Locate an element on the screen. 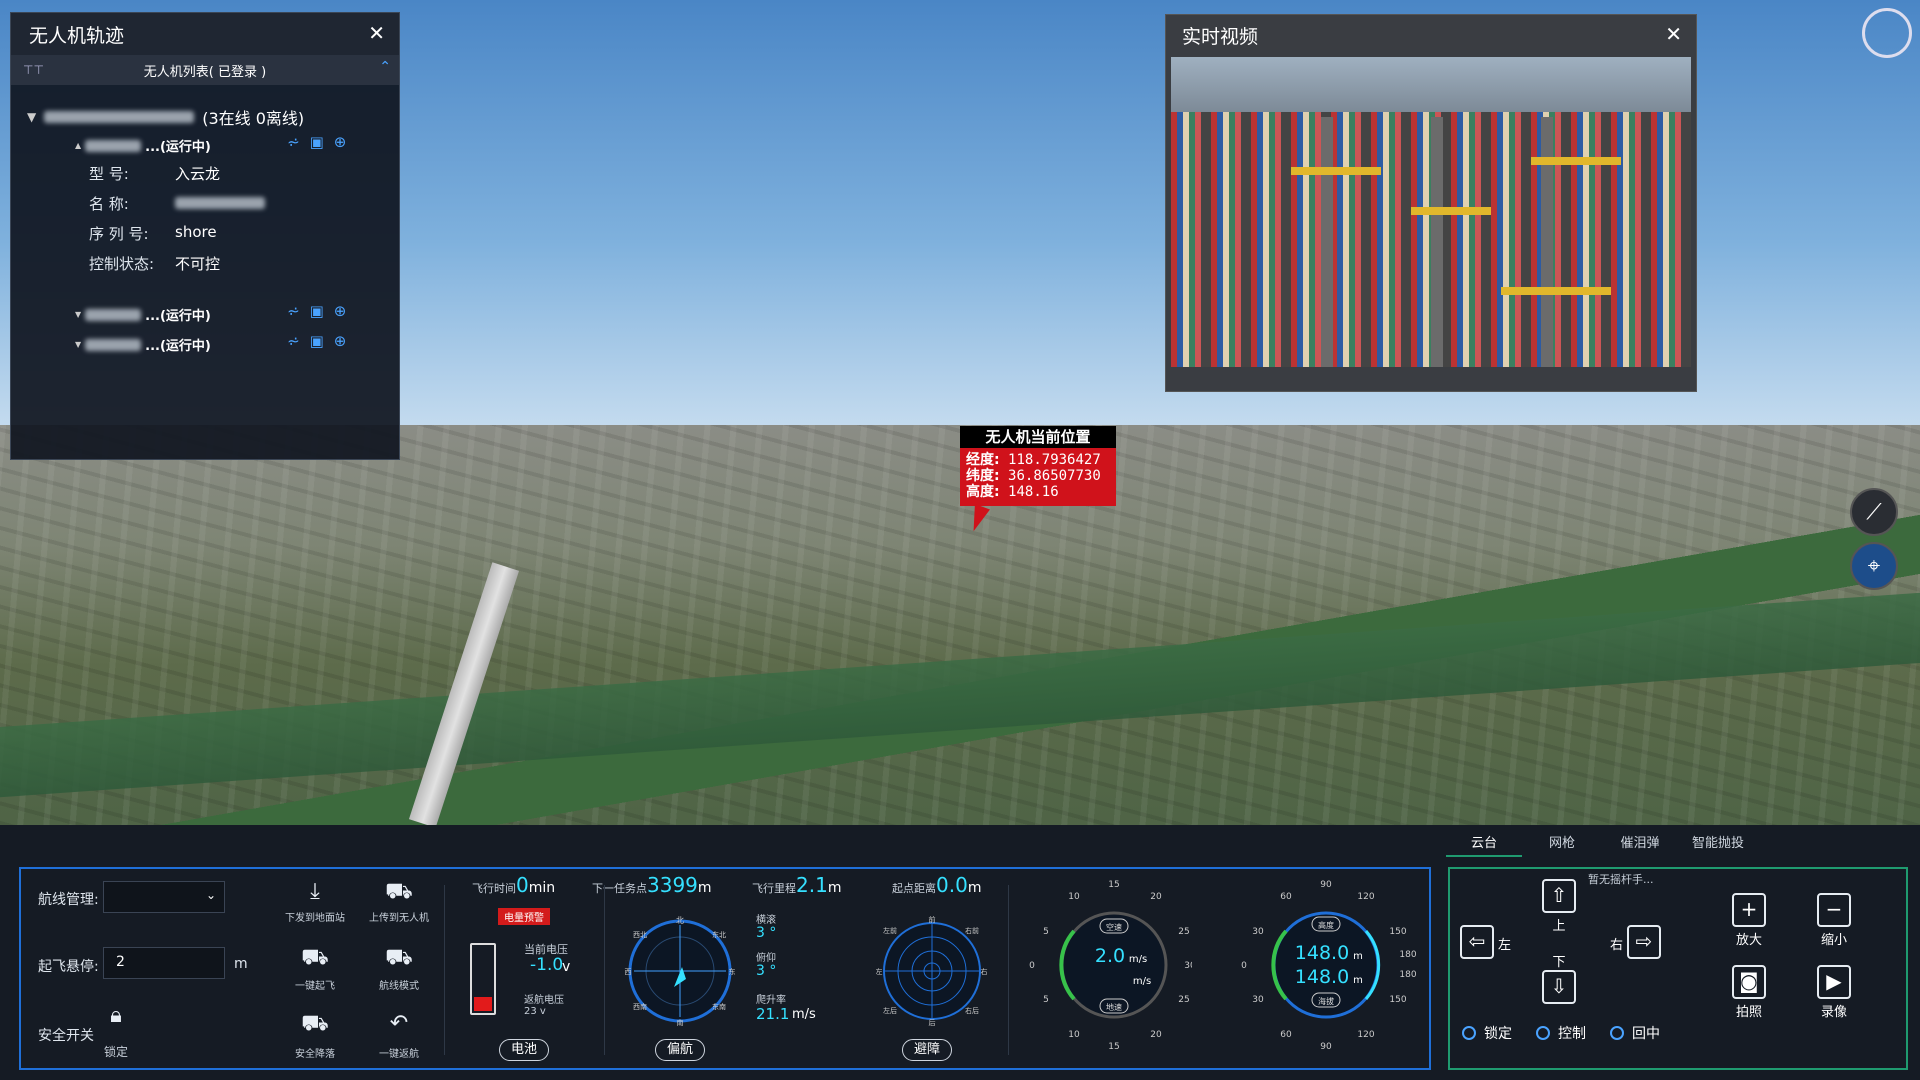 Image resolution: width=1920 pixels, height=1080 pixels. tab-gimbal: 云台 is located at coordinates (1484, 844).